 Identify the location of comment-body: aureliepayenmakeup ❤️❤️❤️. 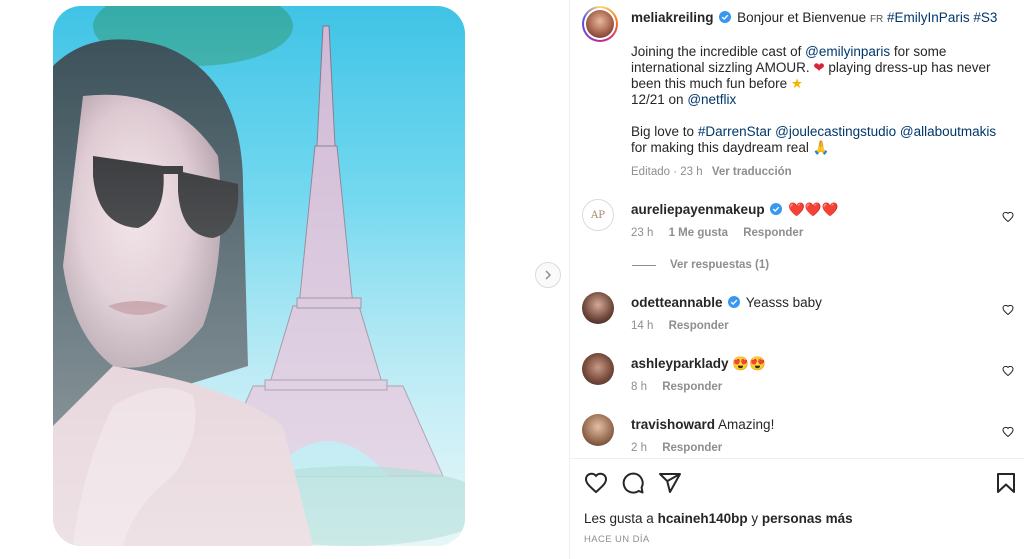
(811, 210).